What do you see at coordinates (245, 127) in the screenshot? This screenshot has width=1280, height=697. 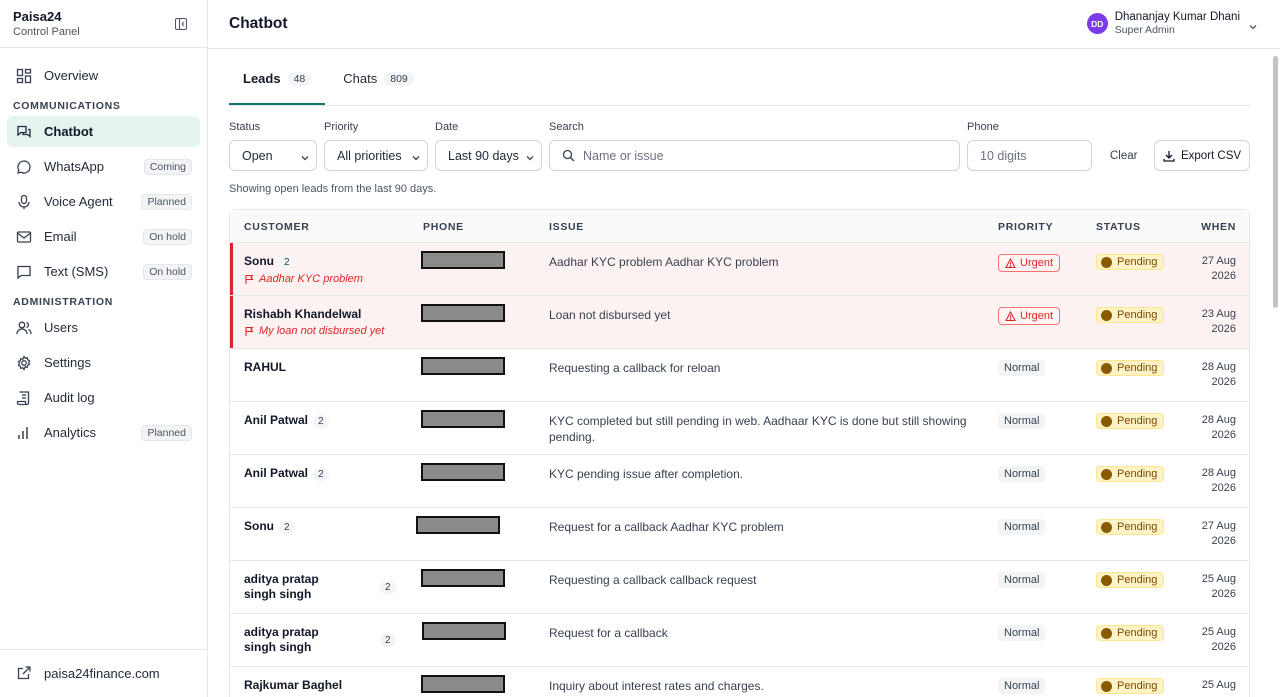 I see `status-filter-label: Status` at bounding box center [245, 127].